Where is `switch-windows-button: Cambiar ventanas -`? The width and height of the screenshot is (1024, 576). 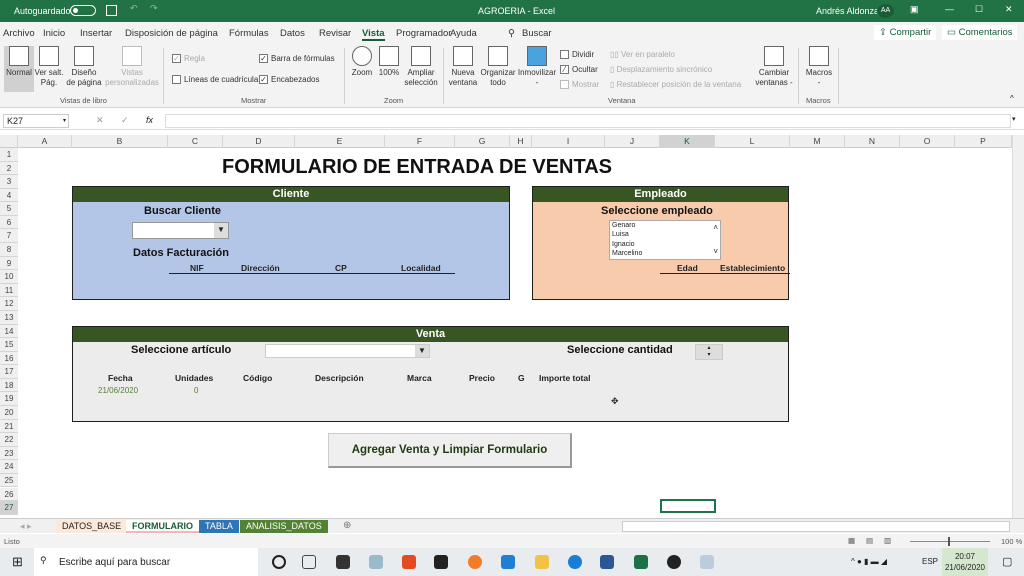 switch-windows-button: Cambiar ventanas - is located at coordinates (774, 67).